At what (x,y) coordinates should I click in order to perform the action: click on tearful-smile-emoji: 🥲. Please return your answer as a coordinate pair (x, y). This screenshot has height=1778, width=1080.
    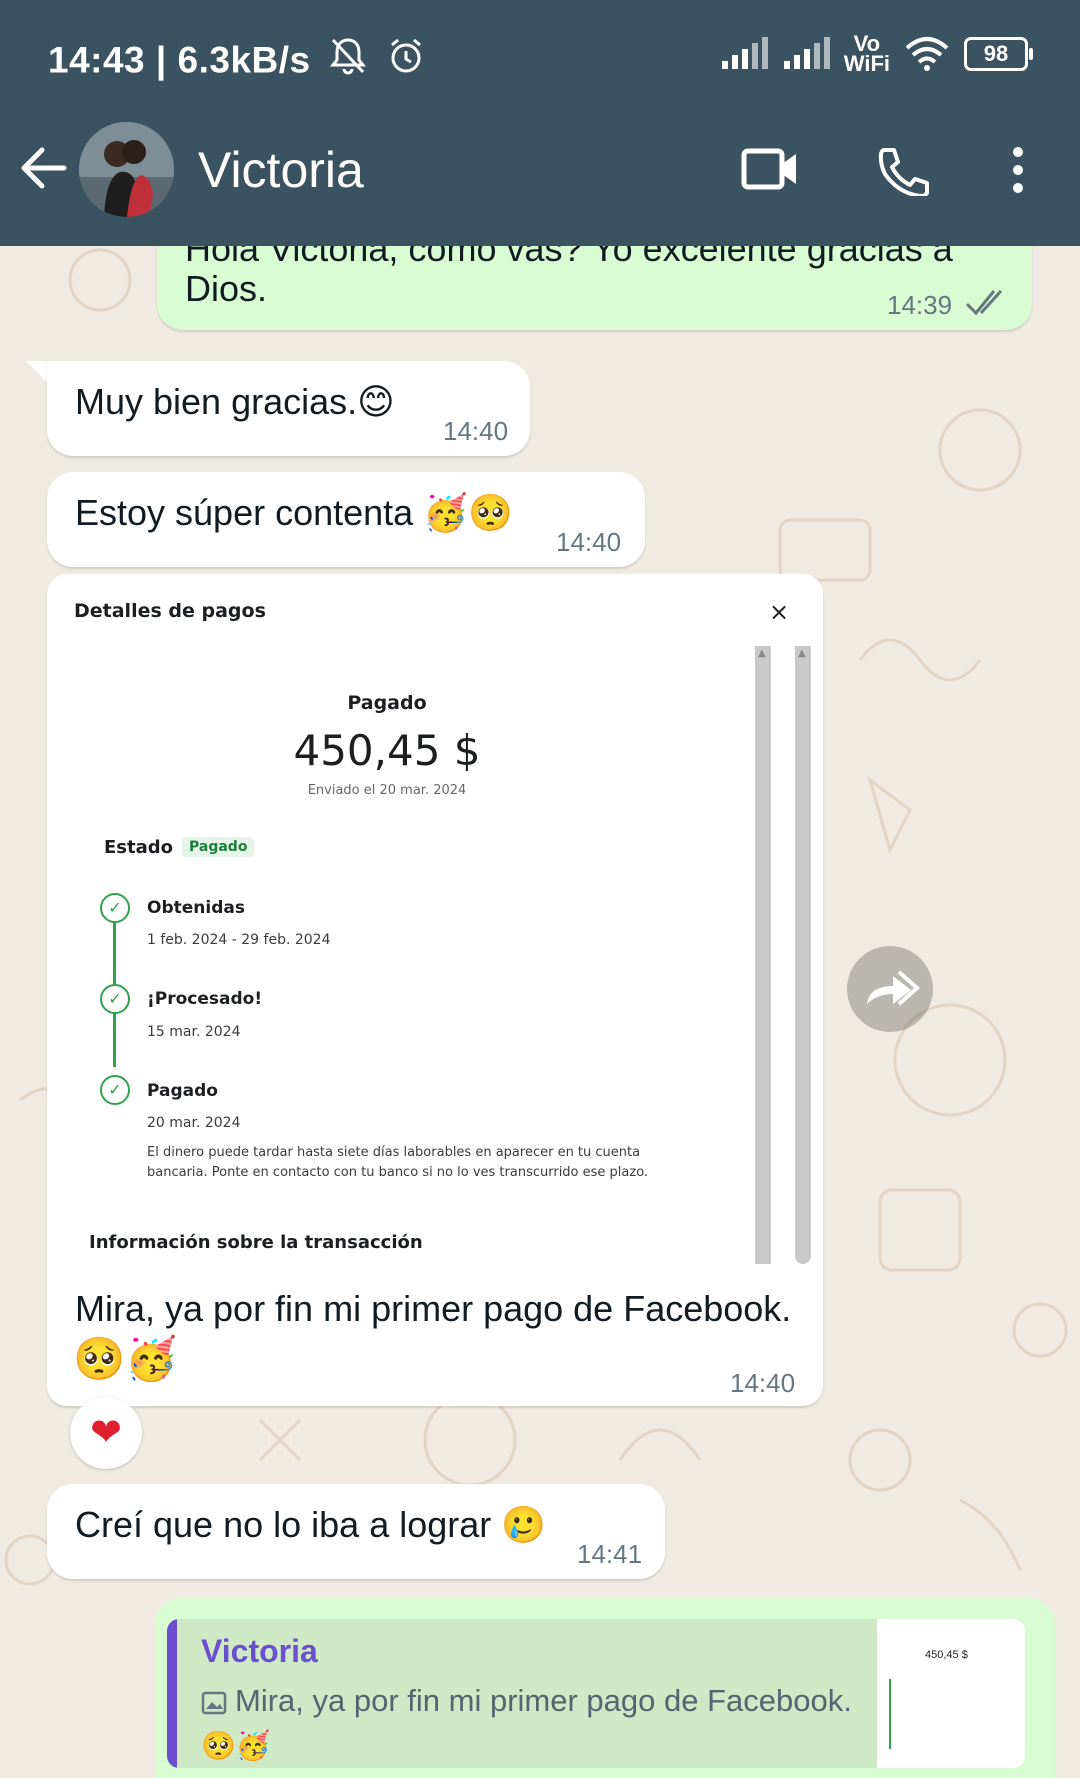
    Looking at the image, I should click on (524, 1525).